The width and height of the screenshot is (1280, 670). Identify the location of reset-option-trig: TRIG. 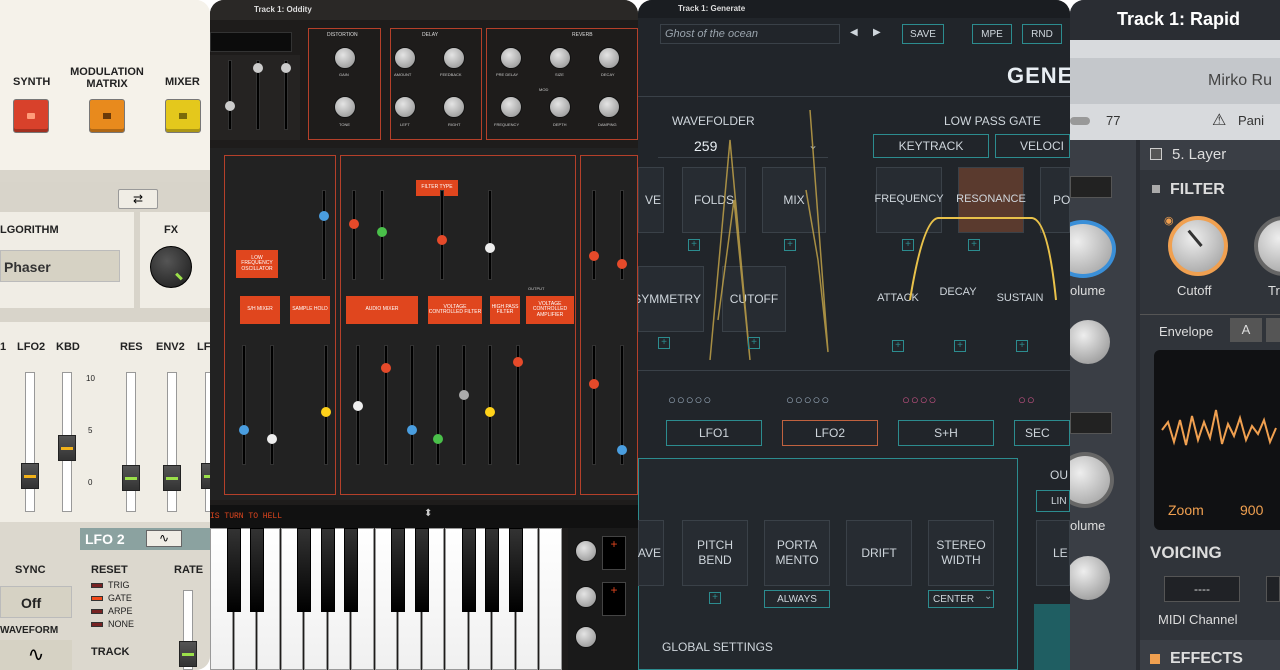
(119, 585).